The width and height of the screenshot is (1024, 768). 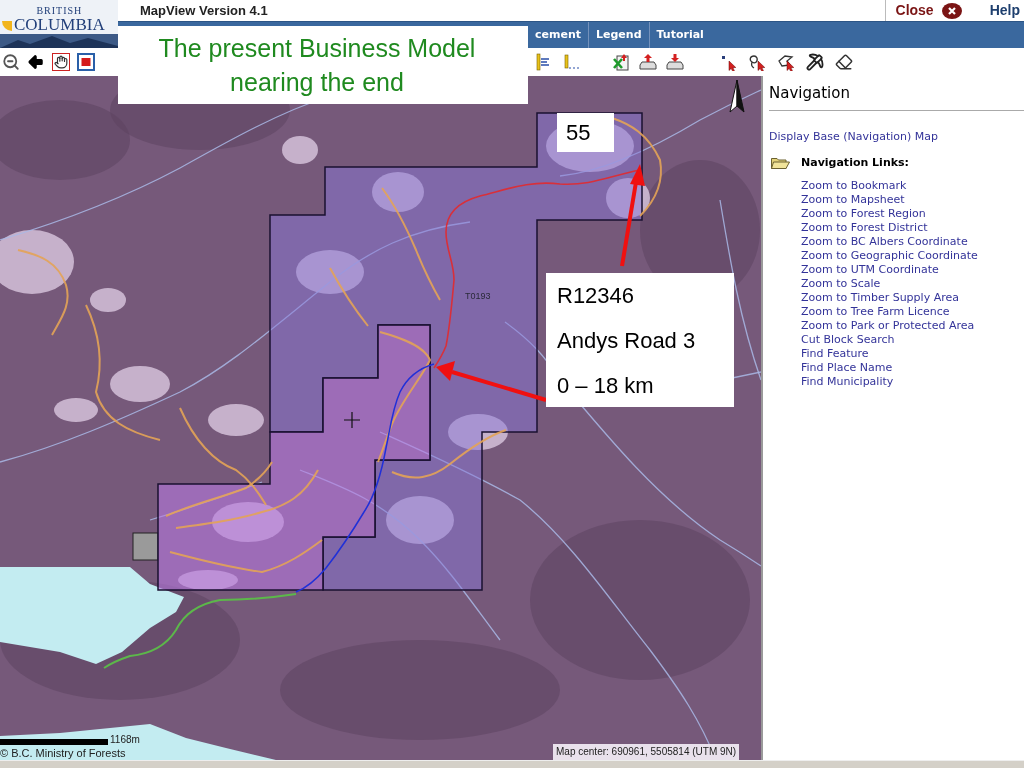 What do you see at coordinates (853, 137) in the screenshot?
I see `base-map-link: Display Base (Navigation) Map` at bounding box center [853, 137].